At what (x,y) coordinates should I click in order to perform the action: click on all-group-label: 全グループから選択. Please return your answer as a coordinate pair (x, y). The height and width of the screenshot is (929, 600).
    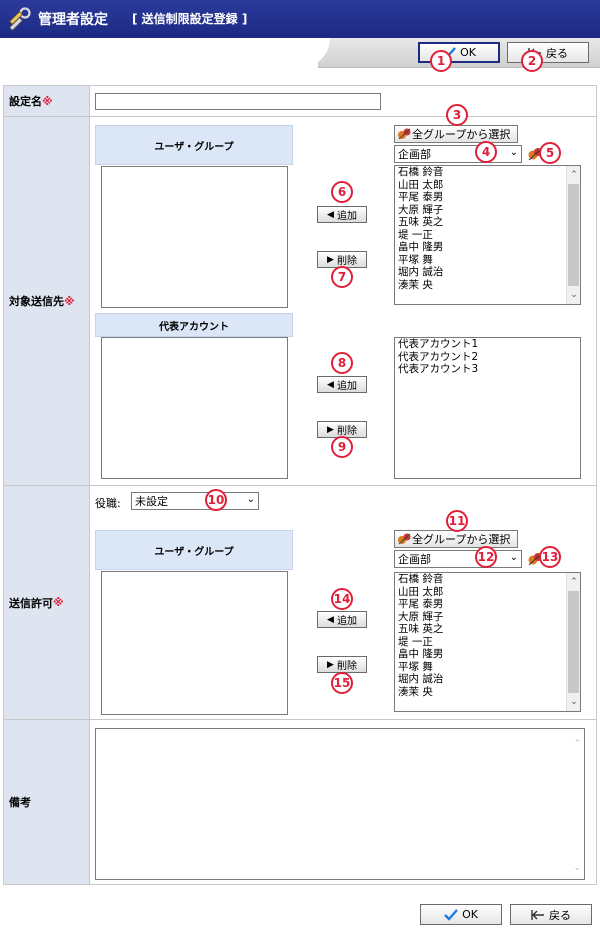
    Looking at the image, I should click on (461, 134).